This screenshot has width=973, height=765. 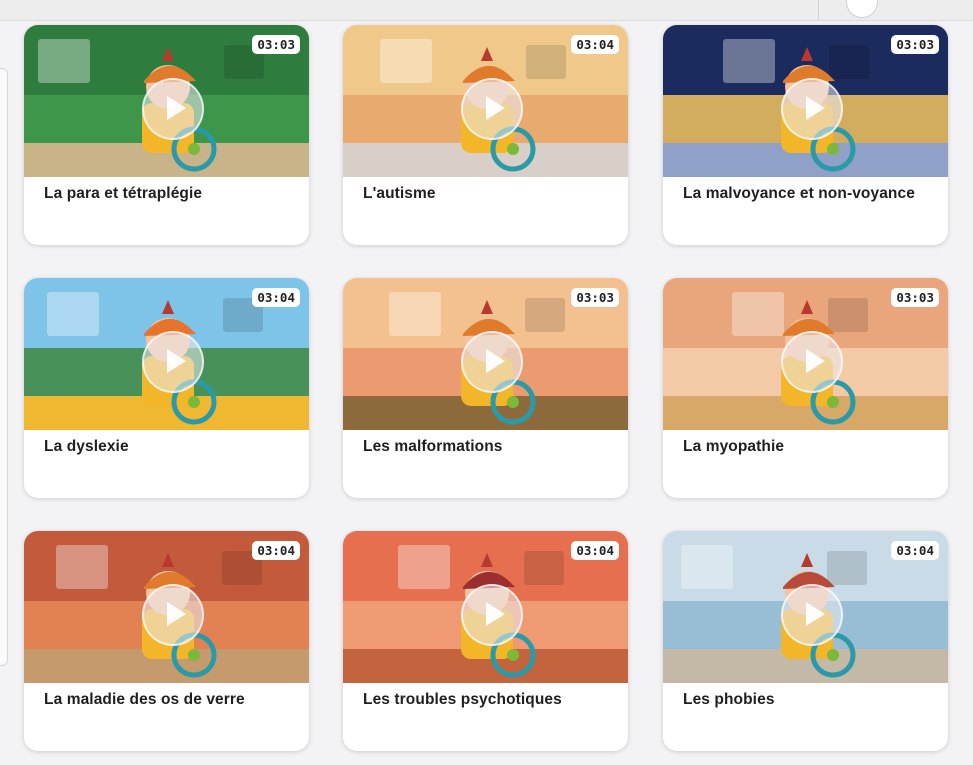 I want to click on video-card: 03:04 Les phobies, so click(x=805, y=641).